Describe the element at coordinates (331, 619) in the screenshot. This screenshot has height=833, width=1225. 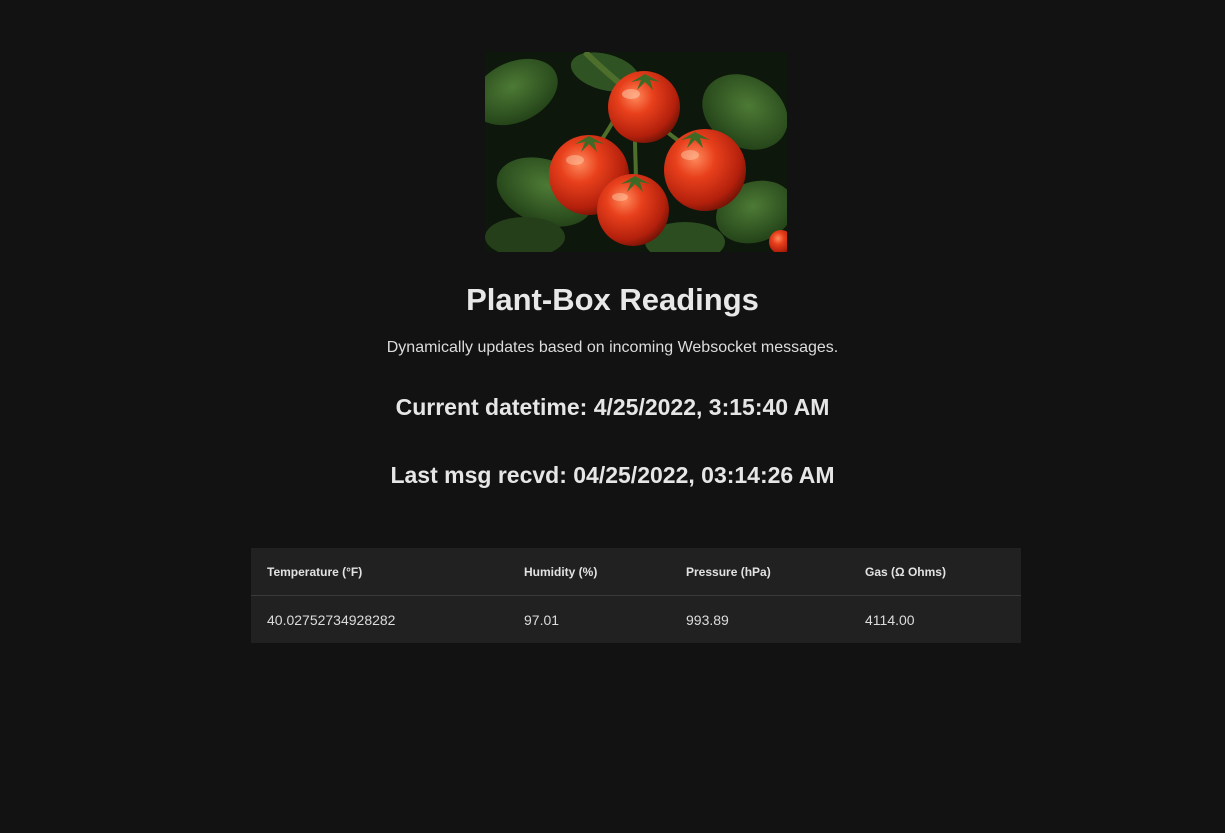
I see `cell-temperature: 40.02752734928282` at that location.